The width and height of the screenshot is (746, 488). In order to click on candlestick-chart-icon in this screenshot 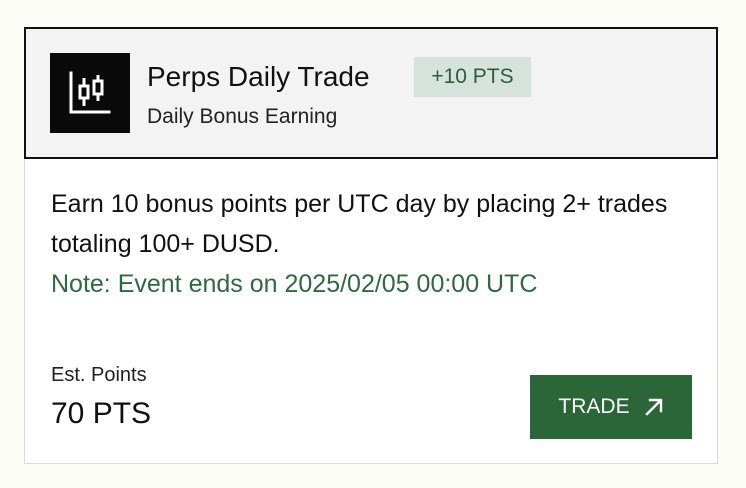, I will do `click(90, 93)`.